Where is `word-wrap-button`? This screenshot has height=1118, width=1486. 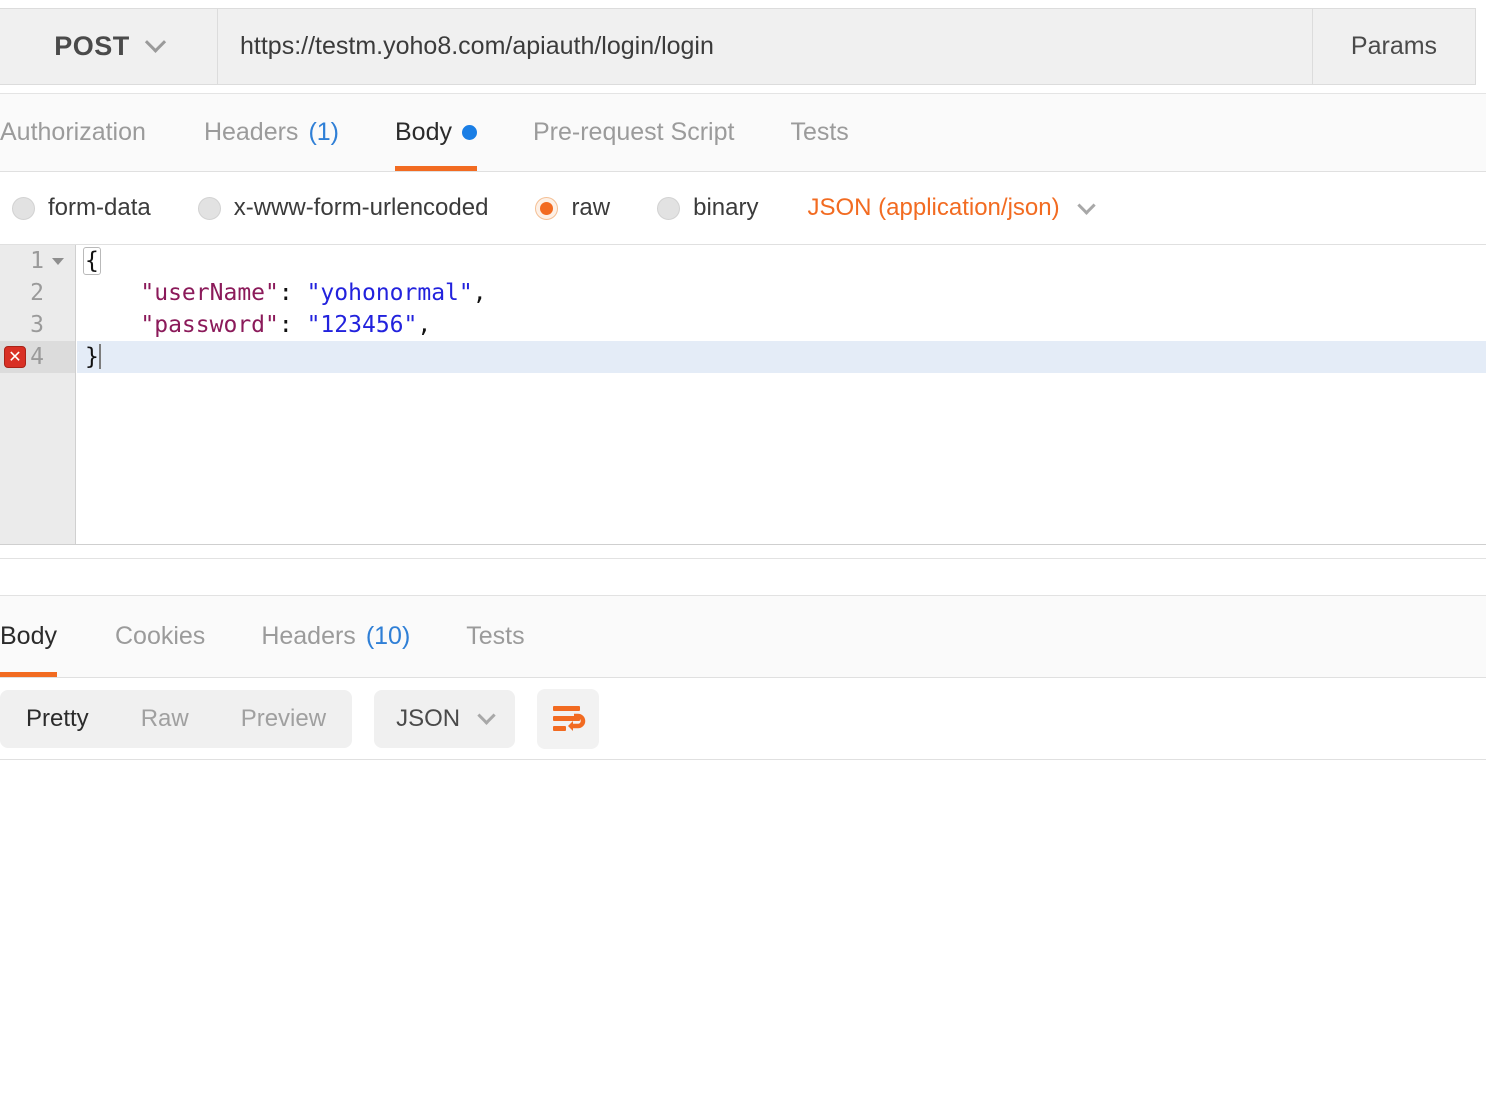 word-wrap-button is located at coordinates (568, 718).